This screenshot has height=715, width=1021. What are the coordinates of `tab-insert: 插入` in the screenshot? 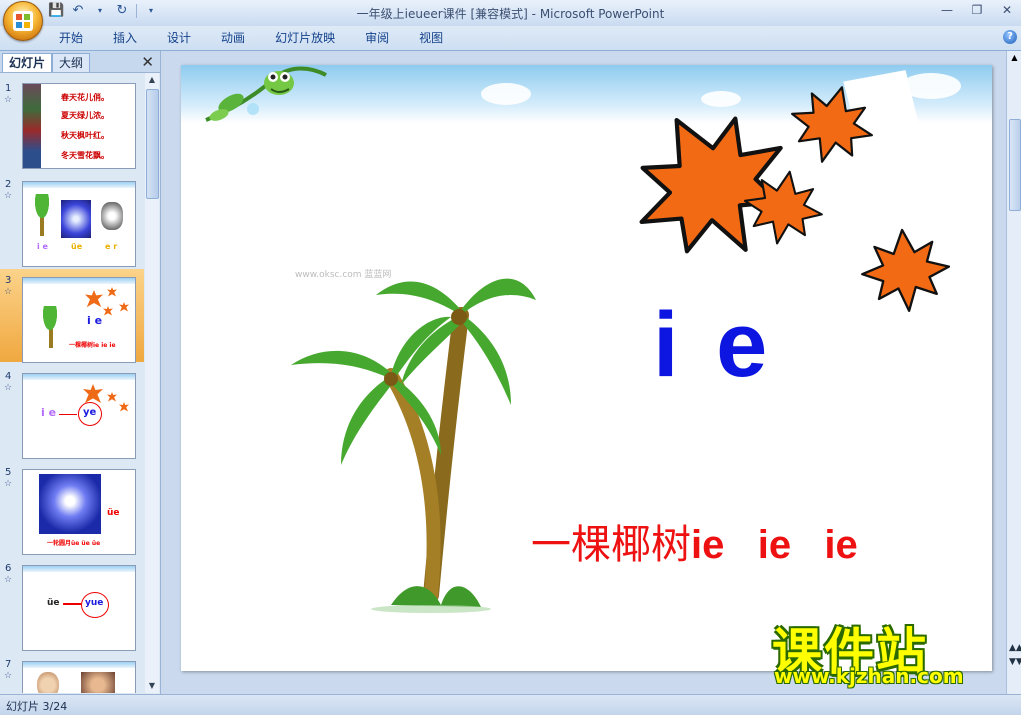 It's located at (125, 38).